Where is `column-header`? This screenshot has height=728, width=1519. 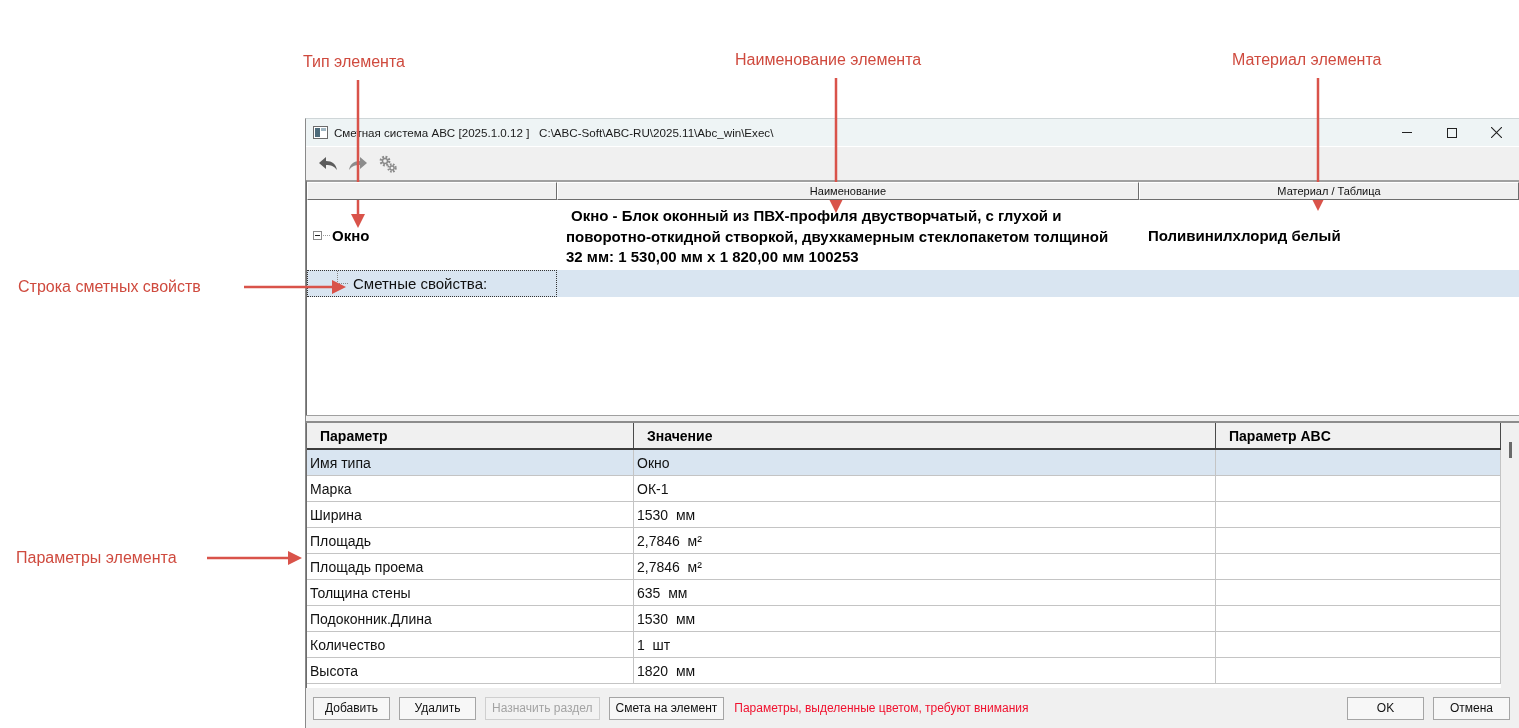
column-header is located at coordinates (432, 191).